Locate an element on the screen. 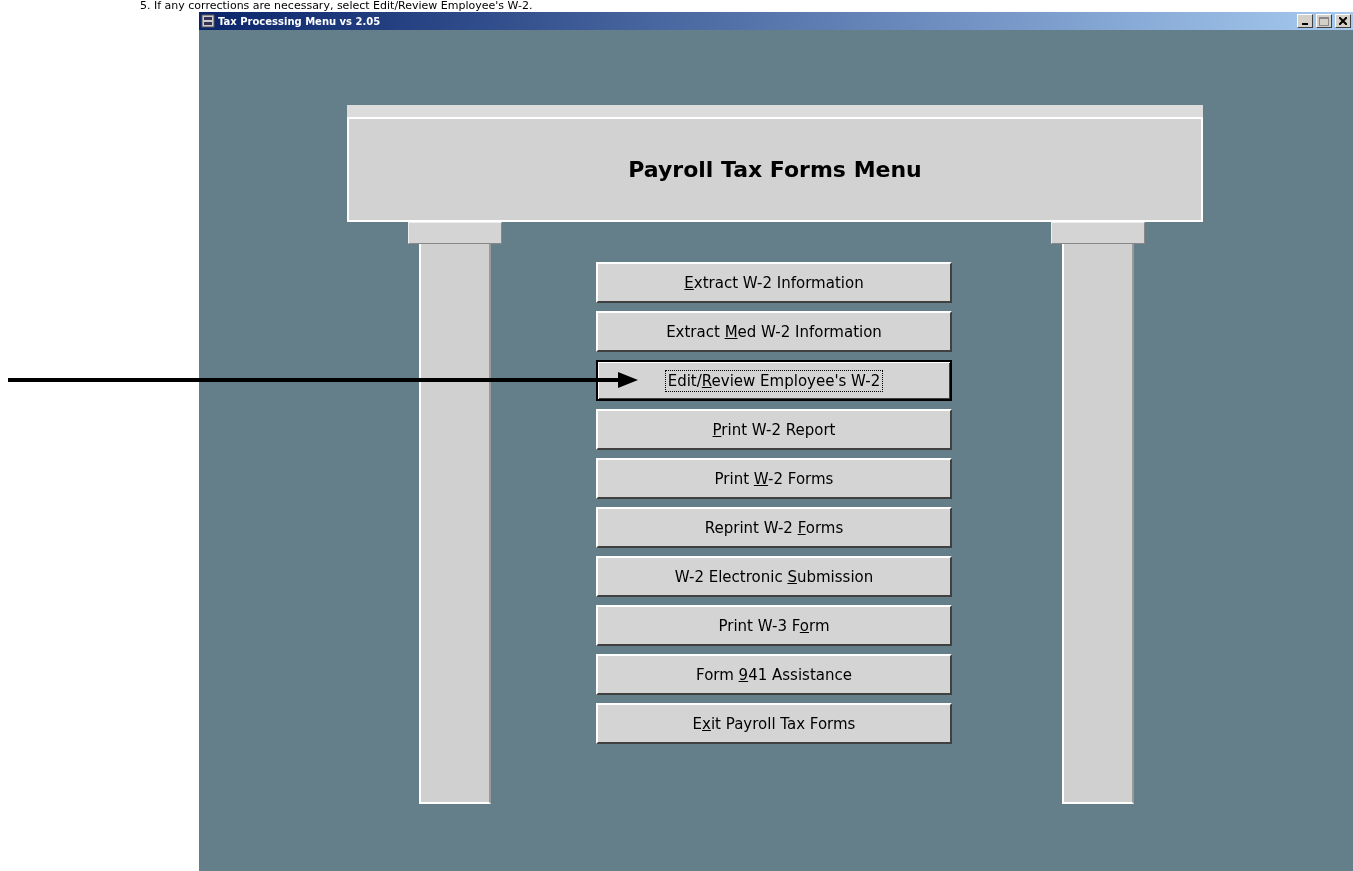  menu-button: Extract Med W-2 Information is located at coordinates (774, 331).